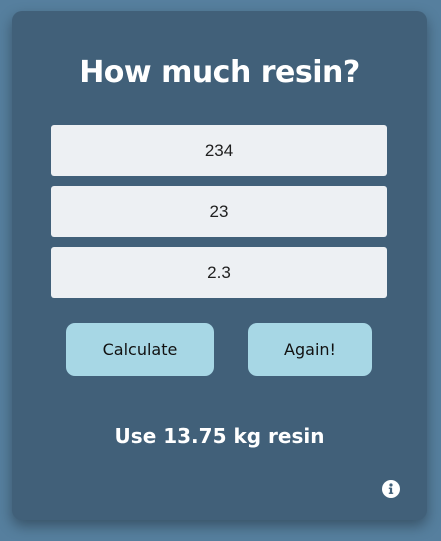  Describe the element at coordinates (140, 349) in the screenshot. I see `calculate-button: Calculate` at that location.